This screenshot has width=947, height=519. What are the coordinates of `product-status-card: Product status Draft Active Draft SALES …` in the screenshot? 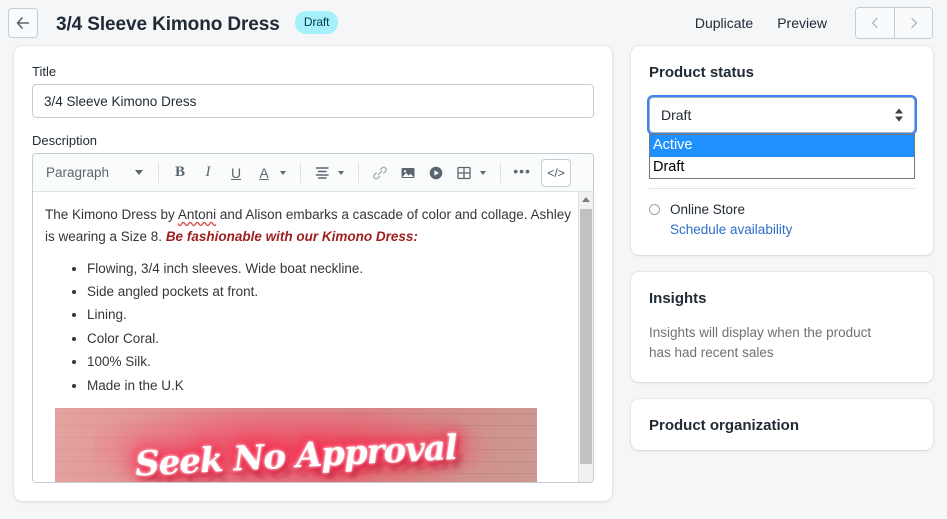 It's located at (782, 150).